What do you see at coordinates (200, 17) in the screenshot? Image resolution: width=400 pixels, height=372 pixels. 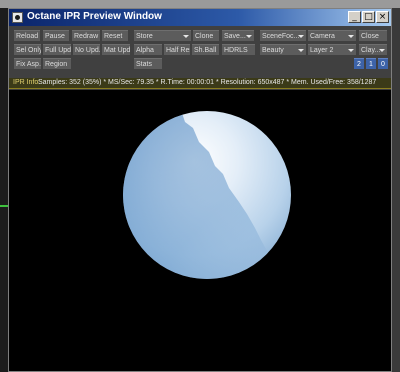 I see `title-bar: Octane IPR Preview Window _ □ ×` at bounding box center [200, 17].